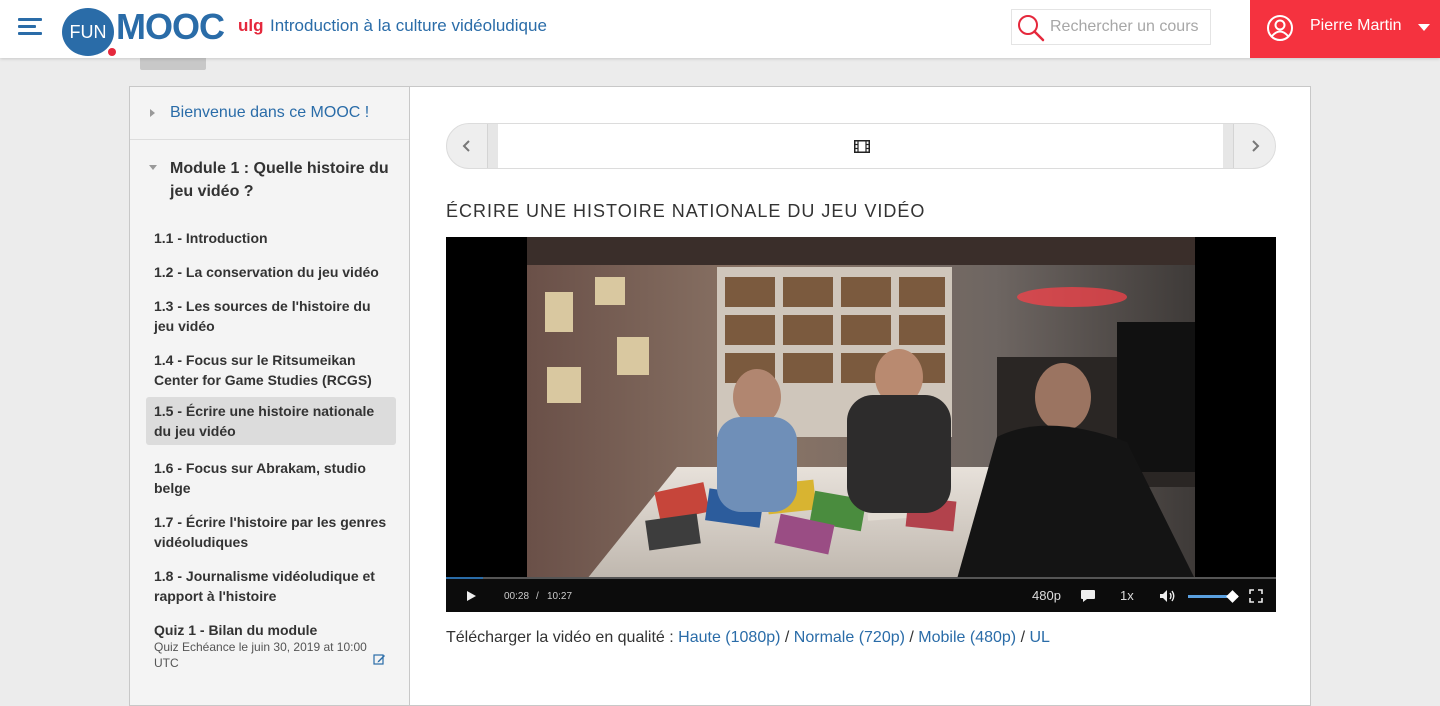 This screenshot has height=706, width=1440. I want to click on volume-slider, so click(1213, 596).